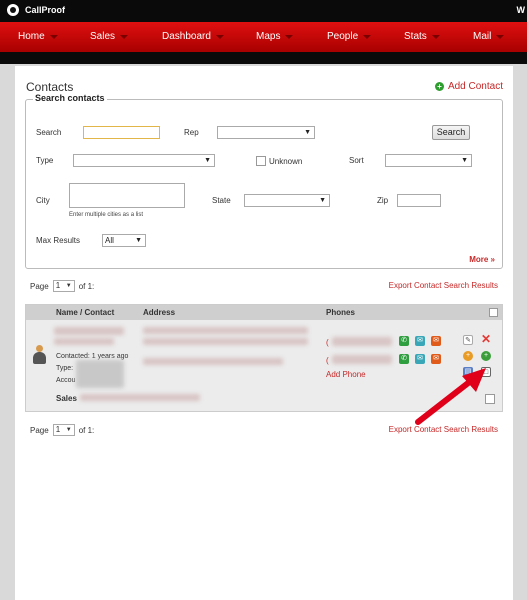 The height and width of the screenshot is (600, 527). I want to click on phone-2-prefix: (, so click(327, 360).